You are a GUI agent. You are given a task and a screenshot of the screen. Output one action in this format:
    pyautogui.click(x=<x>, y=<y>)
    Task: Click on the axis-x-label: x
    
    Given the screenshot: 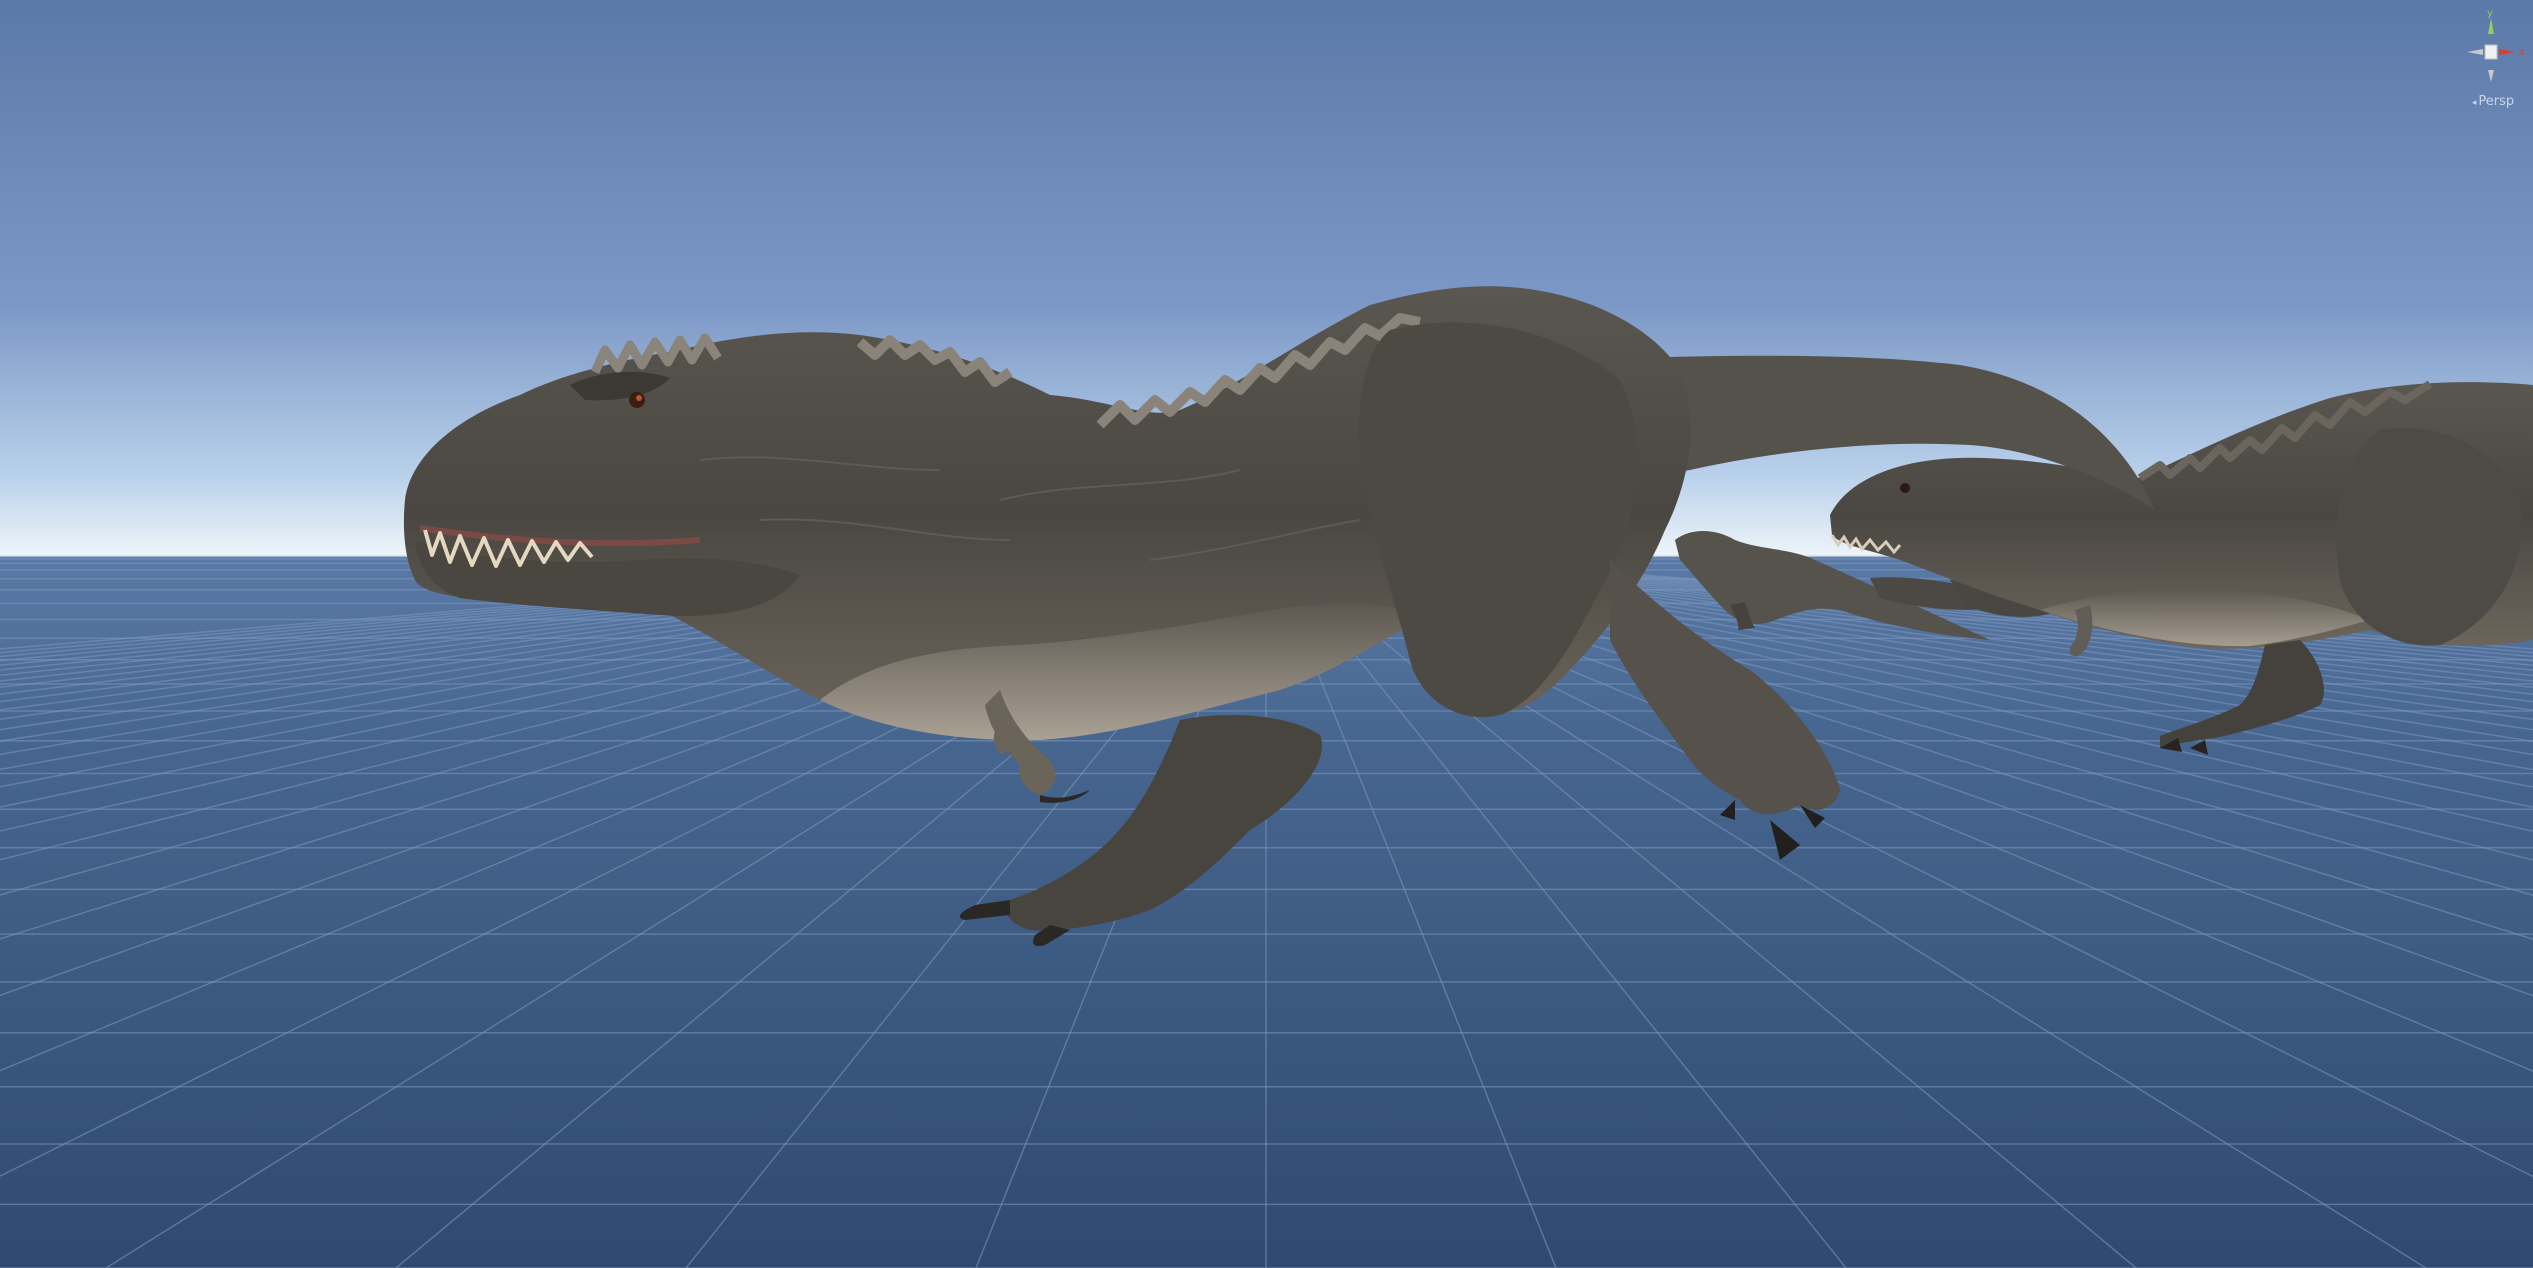 What is the action you would take?
    pyautogui.click(x=2522, y=52)
    